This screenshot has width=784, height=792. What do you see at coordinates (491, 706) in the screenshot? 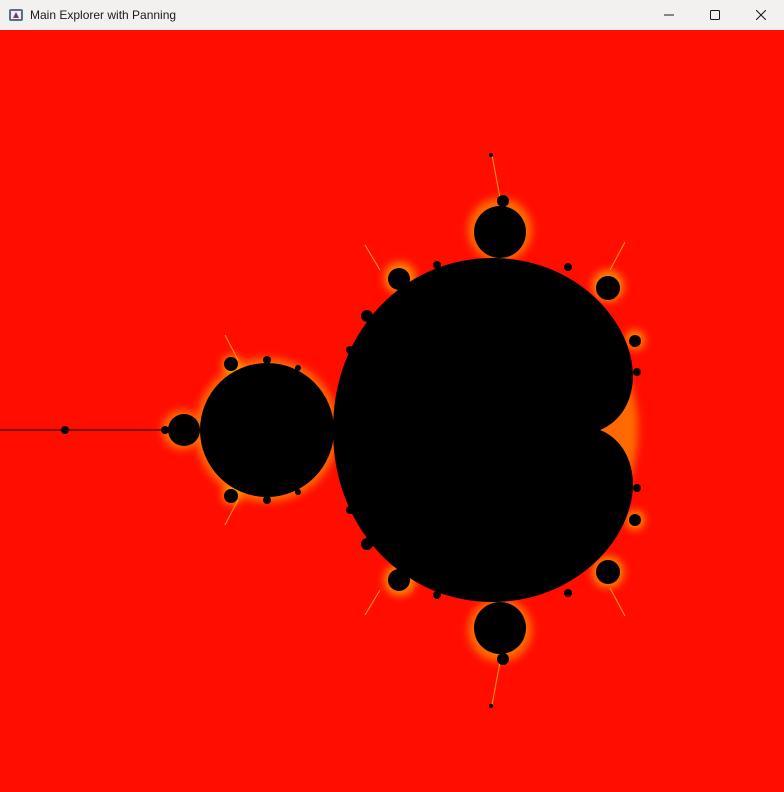
I see `bottom-spec` at bounding box center [491, 706].